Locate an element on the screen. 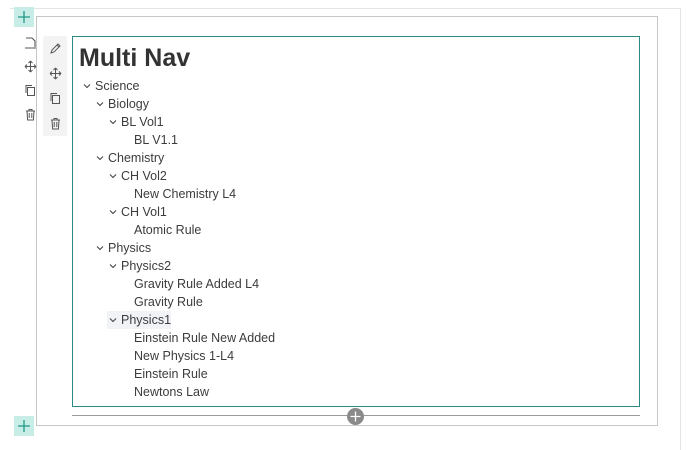 The height and width of the screenshot is (450, 698). nav-tree-item: Einstein Rule is located at coordinates (164, 374).